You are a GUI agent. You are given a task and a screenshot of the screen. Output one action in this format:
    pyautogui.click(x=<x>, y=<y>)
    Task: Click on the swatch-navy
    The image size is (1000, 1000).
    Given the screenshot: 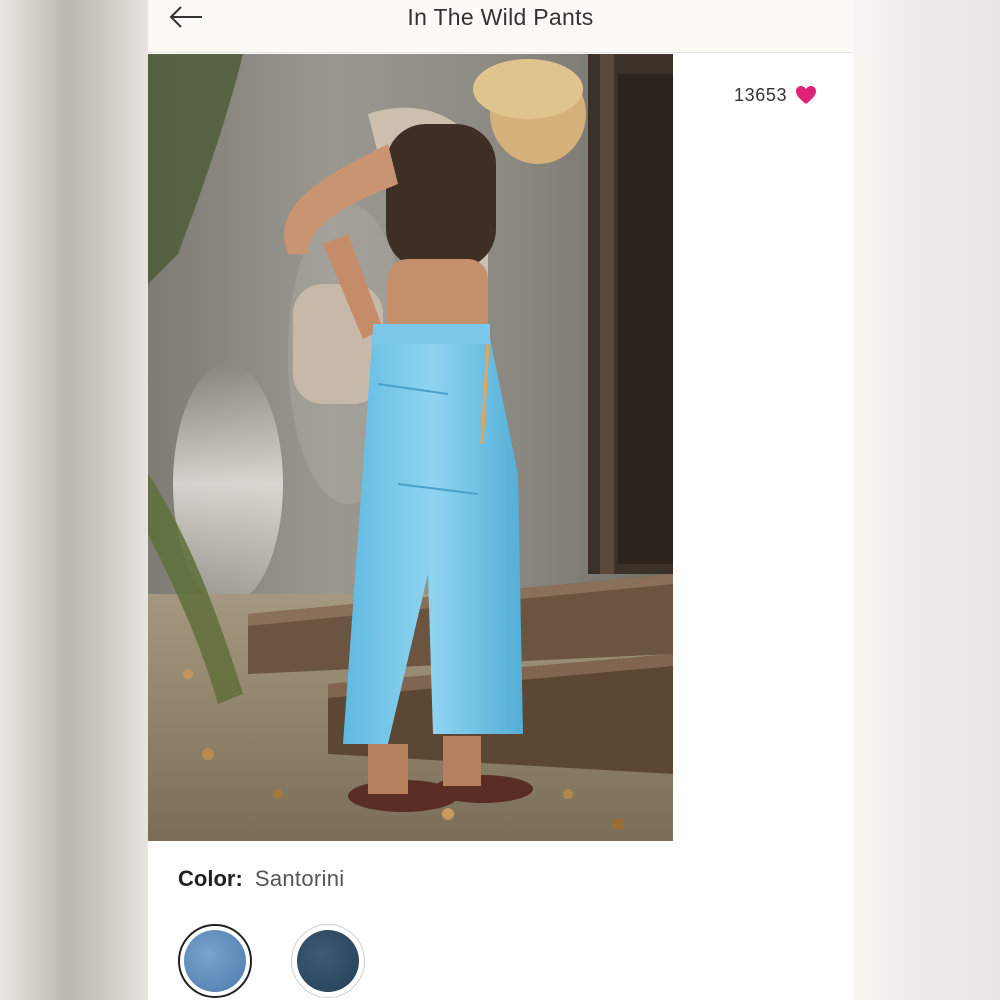 What is the action you would take?
    pyautogui.click(x=328, y=961)
    